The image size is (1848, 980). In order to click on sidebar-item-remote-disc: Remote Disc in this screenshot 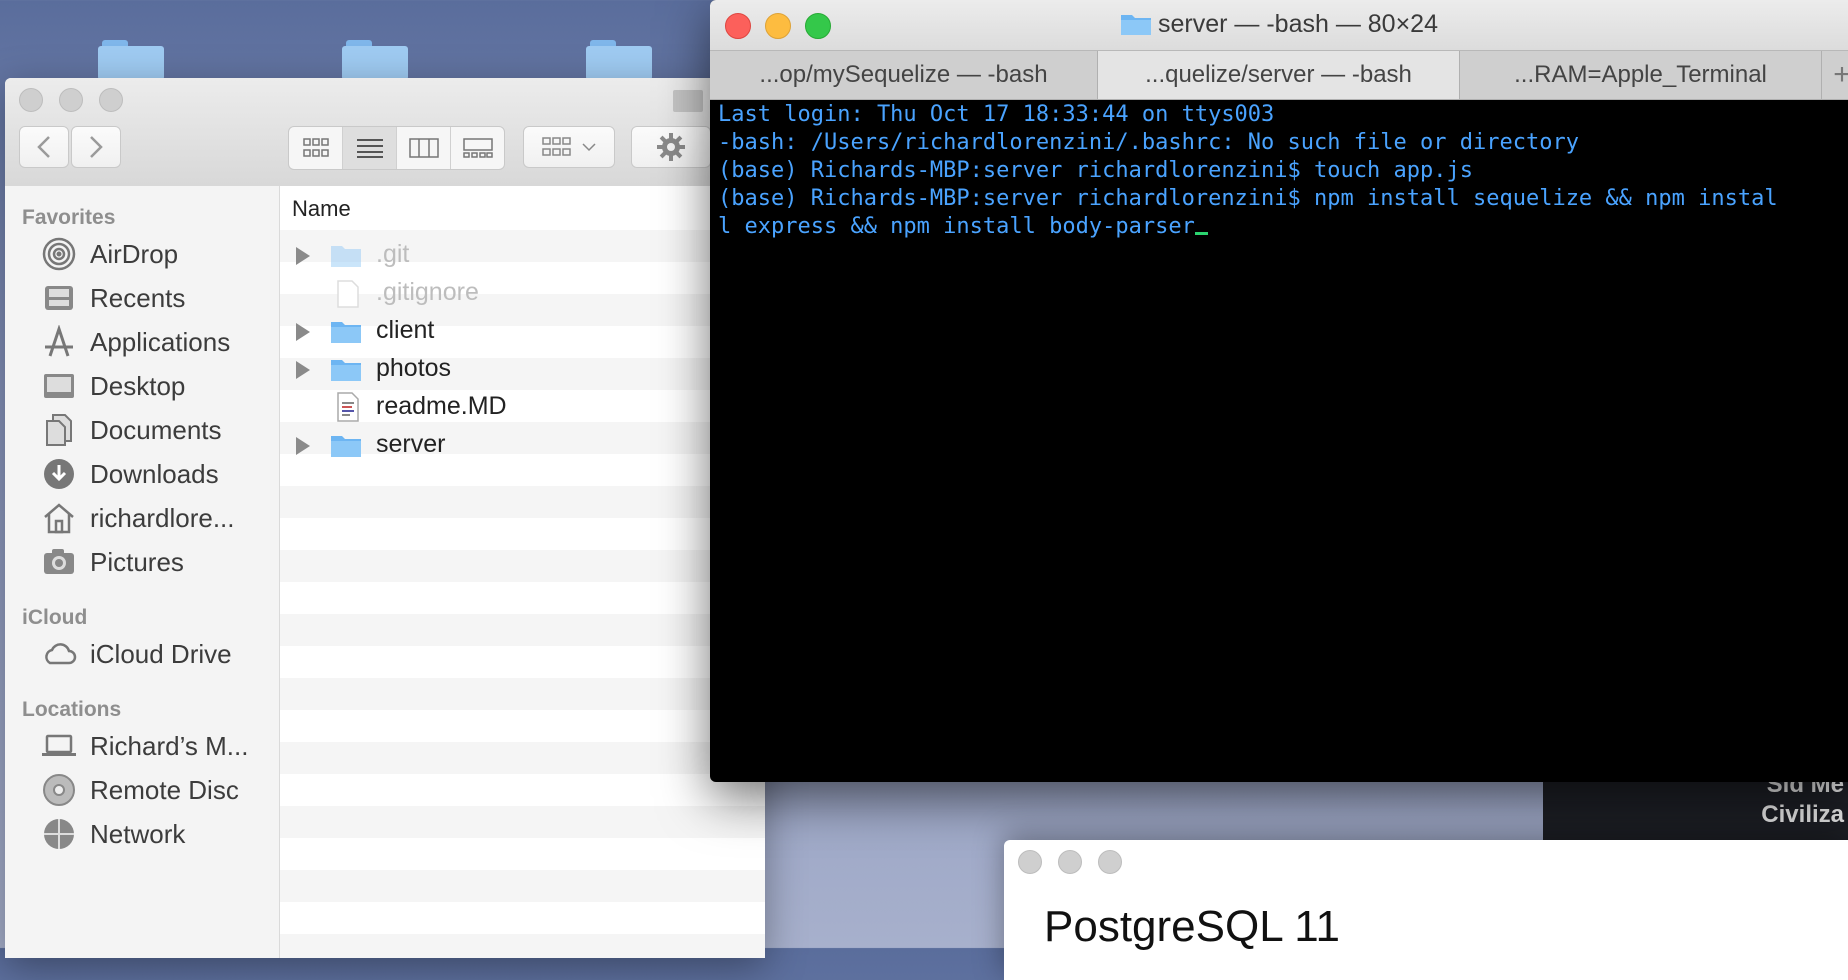, I will do `click(139, 790)`.